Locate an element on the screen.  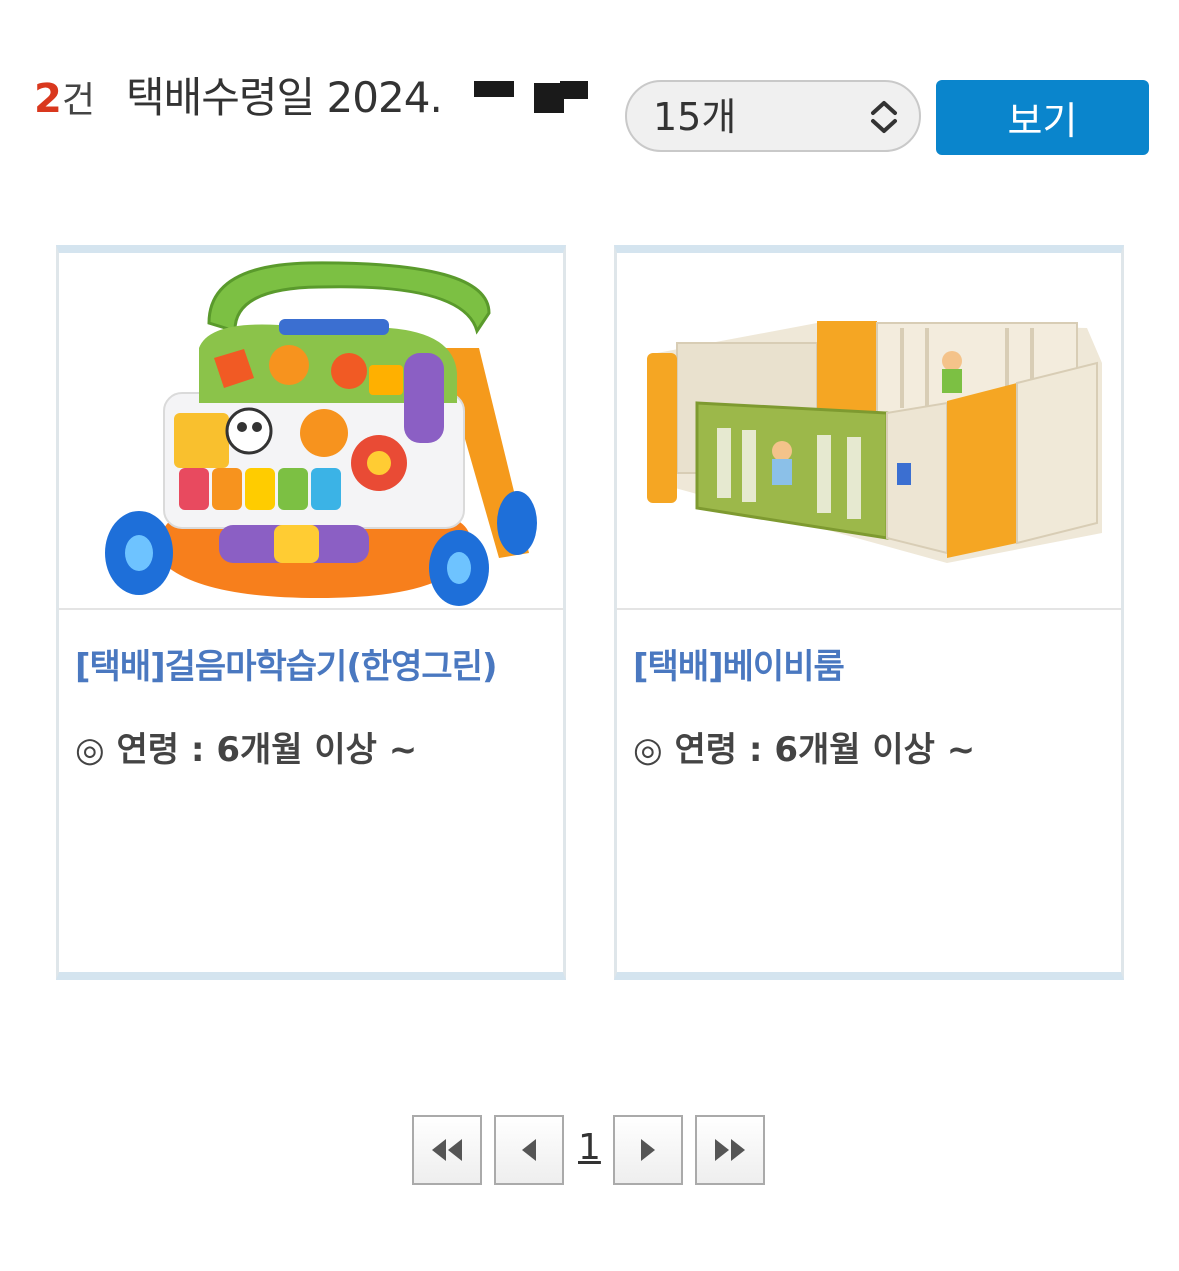
product-image-walker is located at coordinates (311, 431).